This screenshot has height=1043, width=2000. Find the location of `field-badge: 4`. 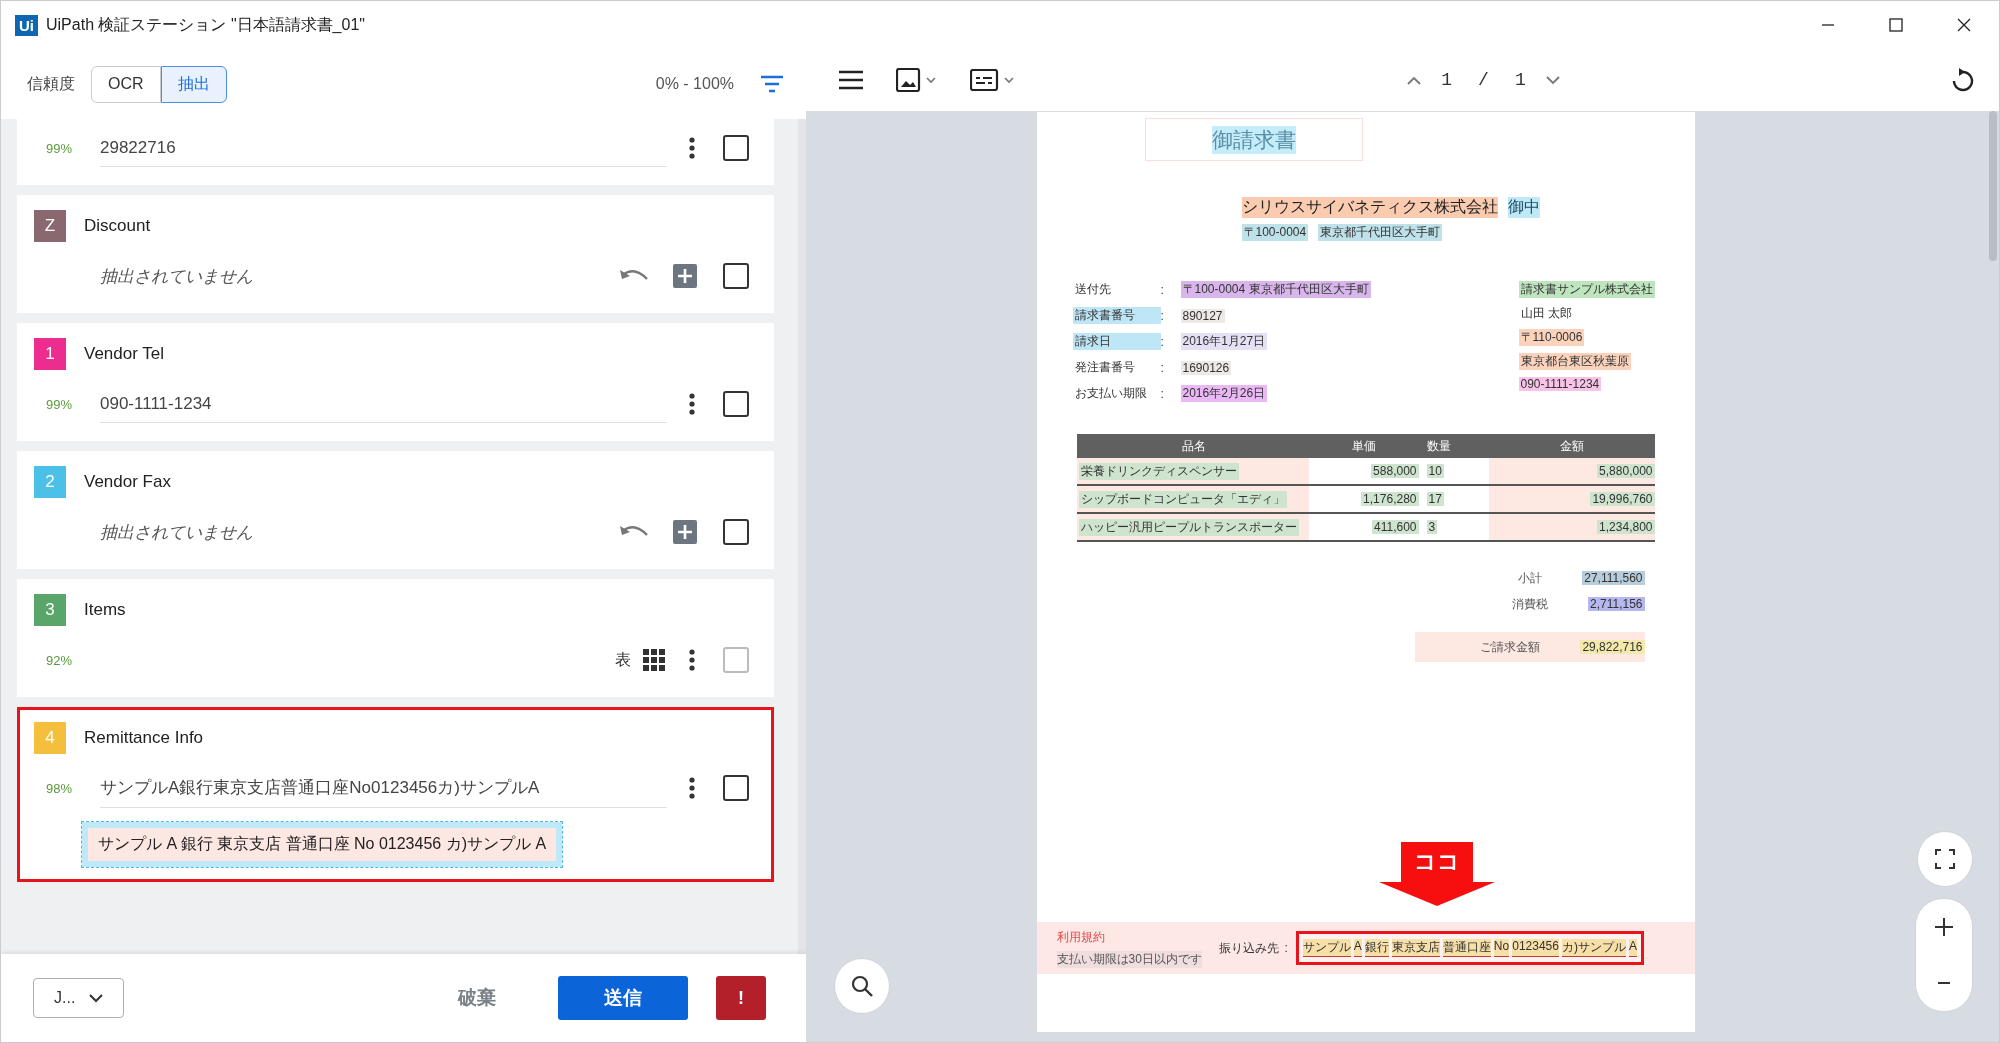

field-badge: 4 is located at coordinates (50, 738).